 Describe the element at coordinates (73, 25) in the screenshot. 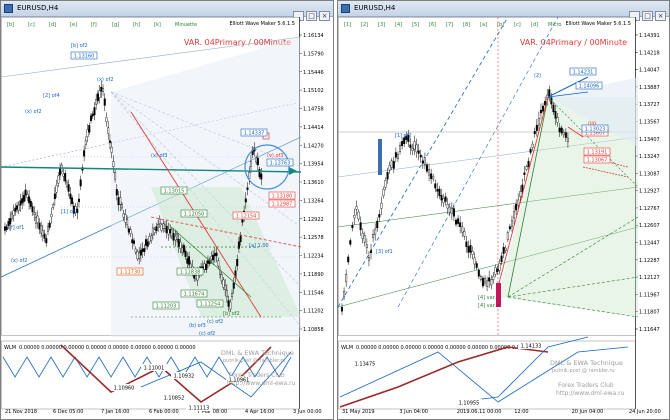

I see `top-wave-label: [e]` at that location.